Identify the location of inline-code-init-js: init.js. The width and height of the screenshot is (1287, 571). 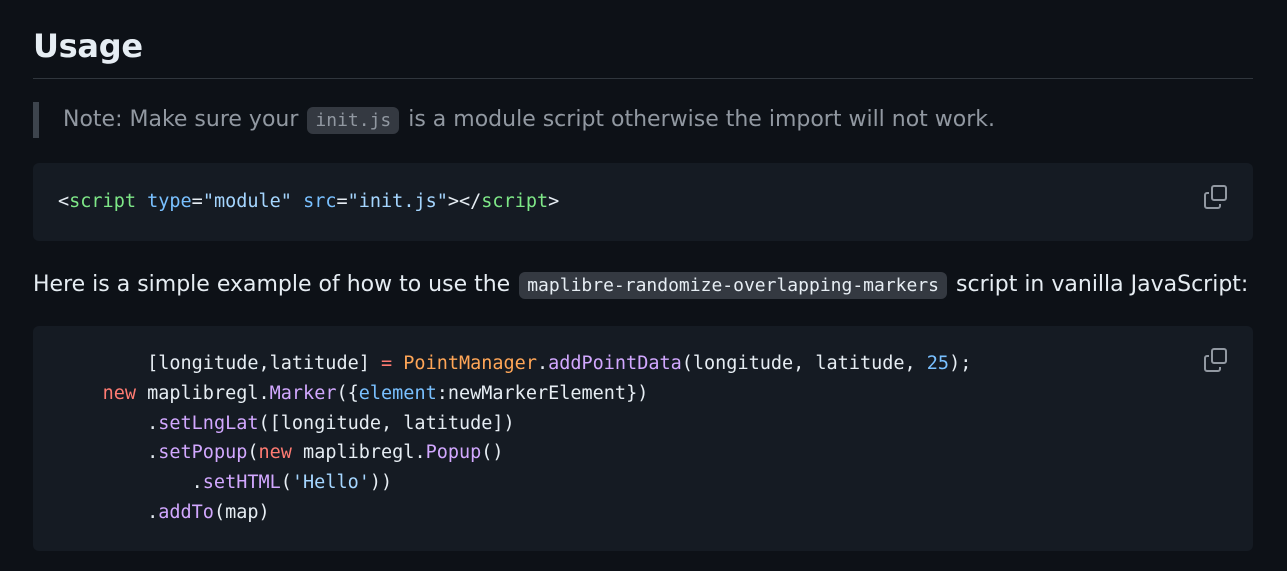
(353, 120).